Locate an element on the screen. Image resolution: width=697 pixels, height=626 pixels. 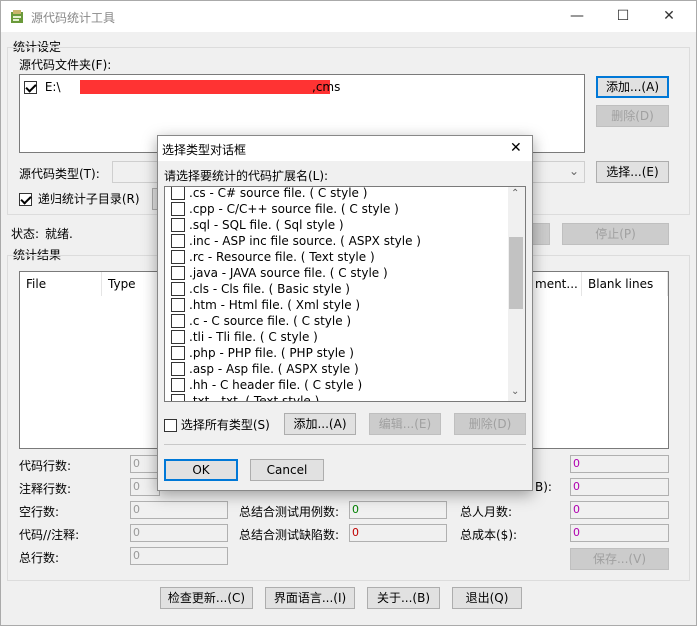
column-header-blank-lines: Blank lines is located at coordinates (625, 284).